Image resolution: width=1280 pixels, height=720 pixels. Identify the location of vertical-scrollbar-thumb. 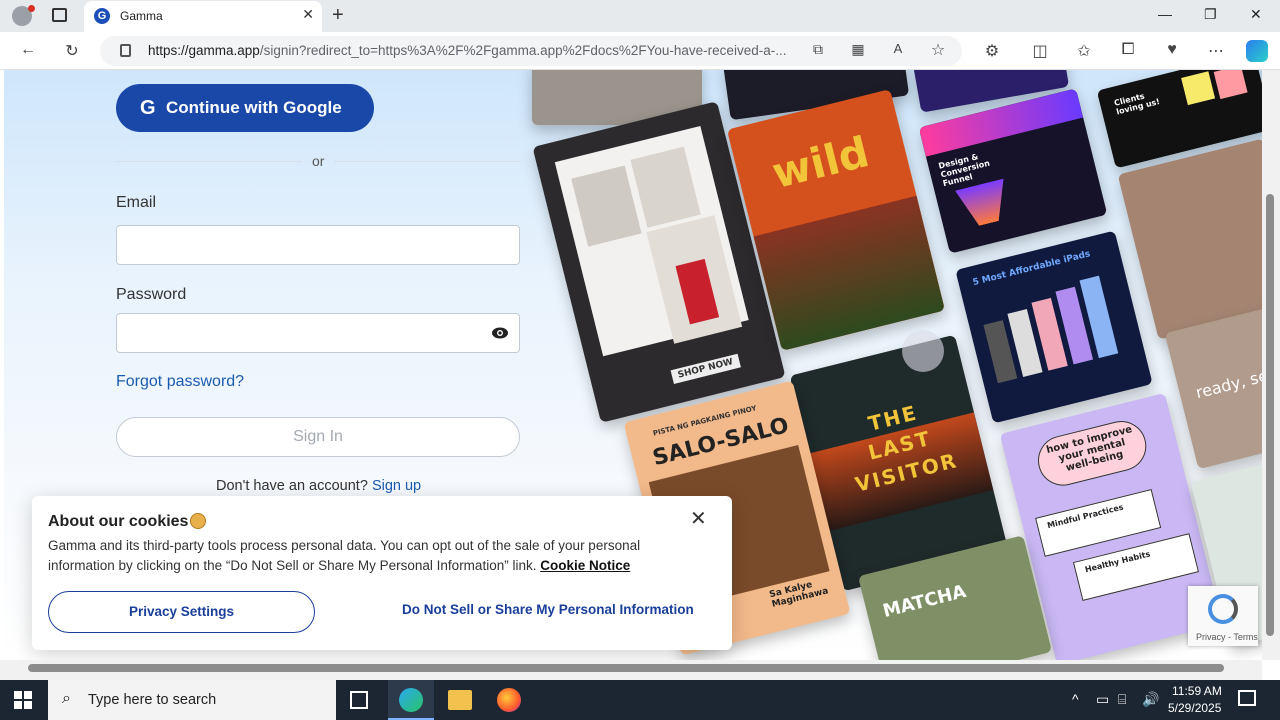
(1270, 415).